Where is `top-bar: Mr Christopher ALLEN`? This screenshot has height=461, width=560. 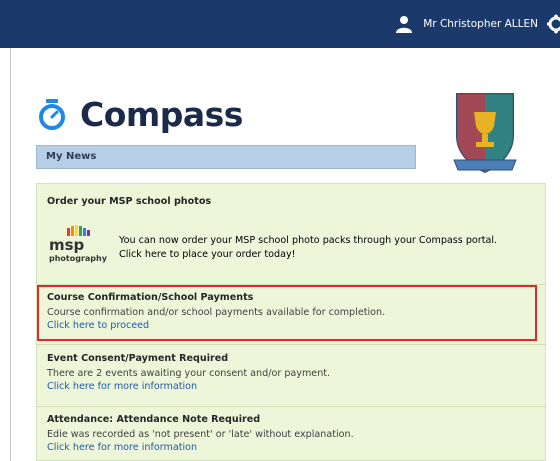
top-bar: Mr Christopher ALLEN is located at coordinates (280, 24).